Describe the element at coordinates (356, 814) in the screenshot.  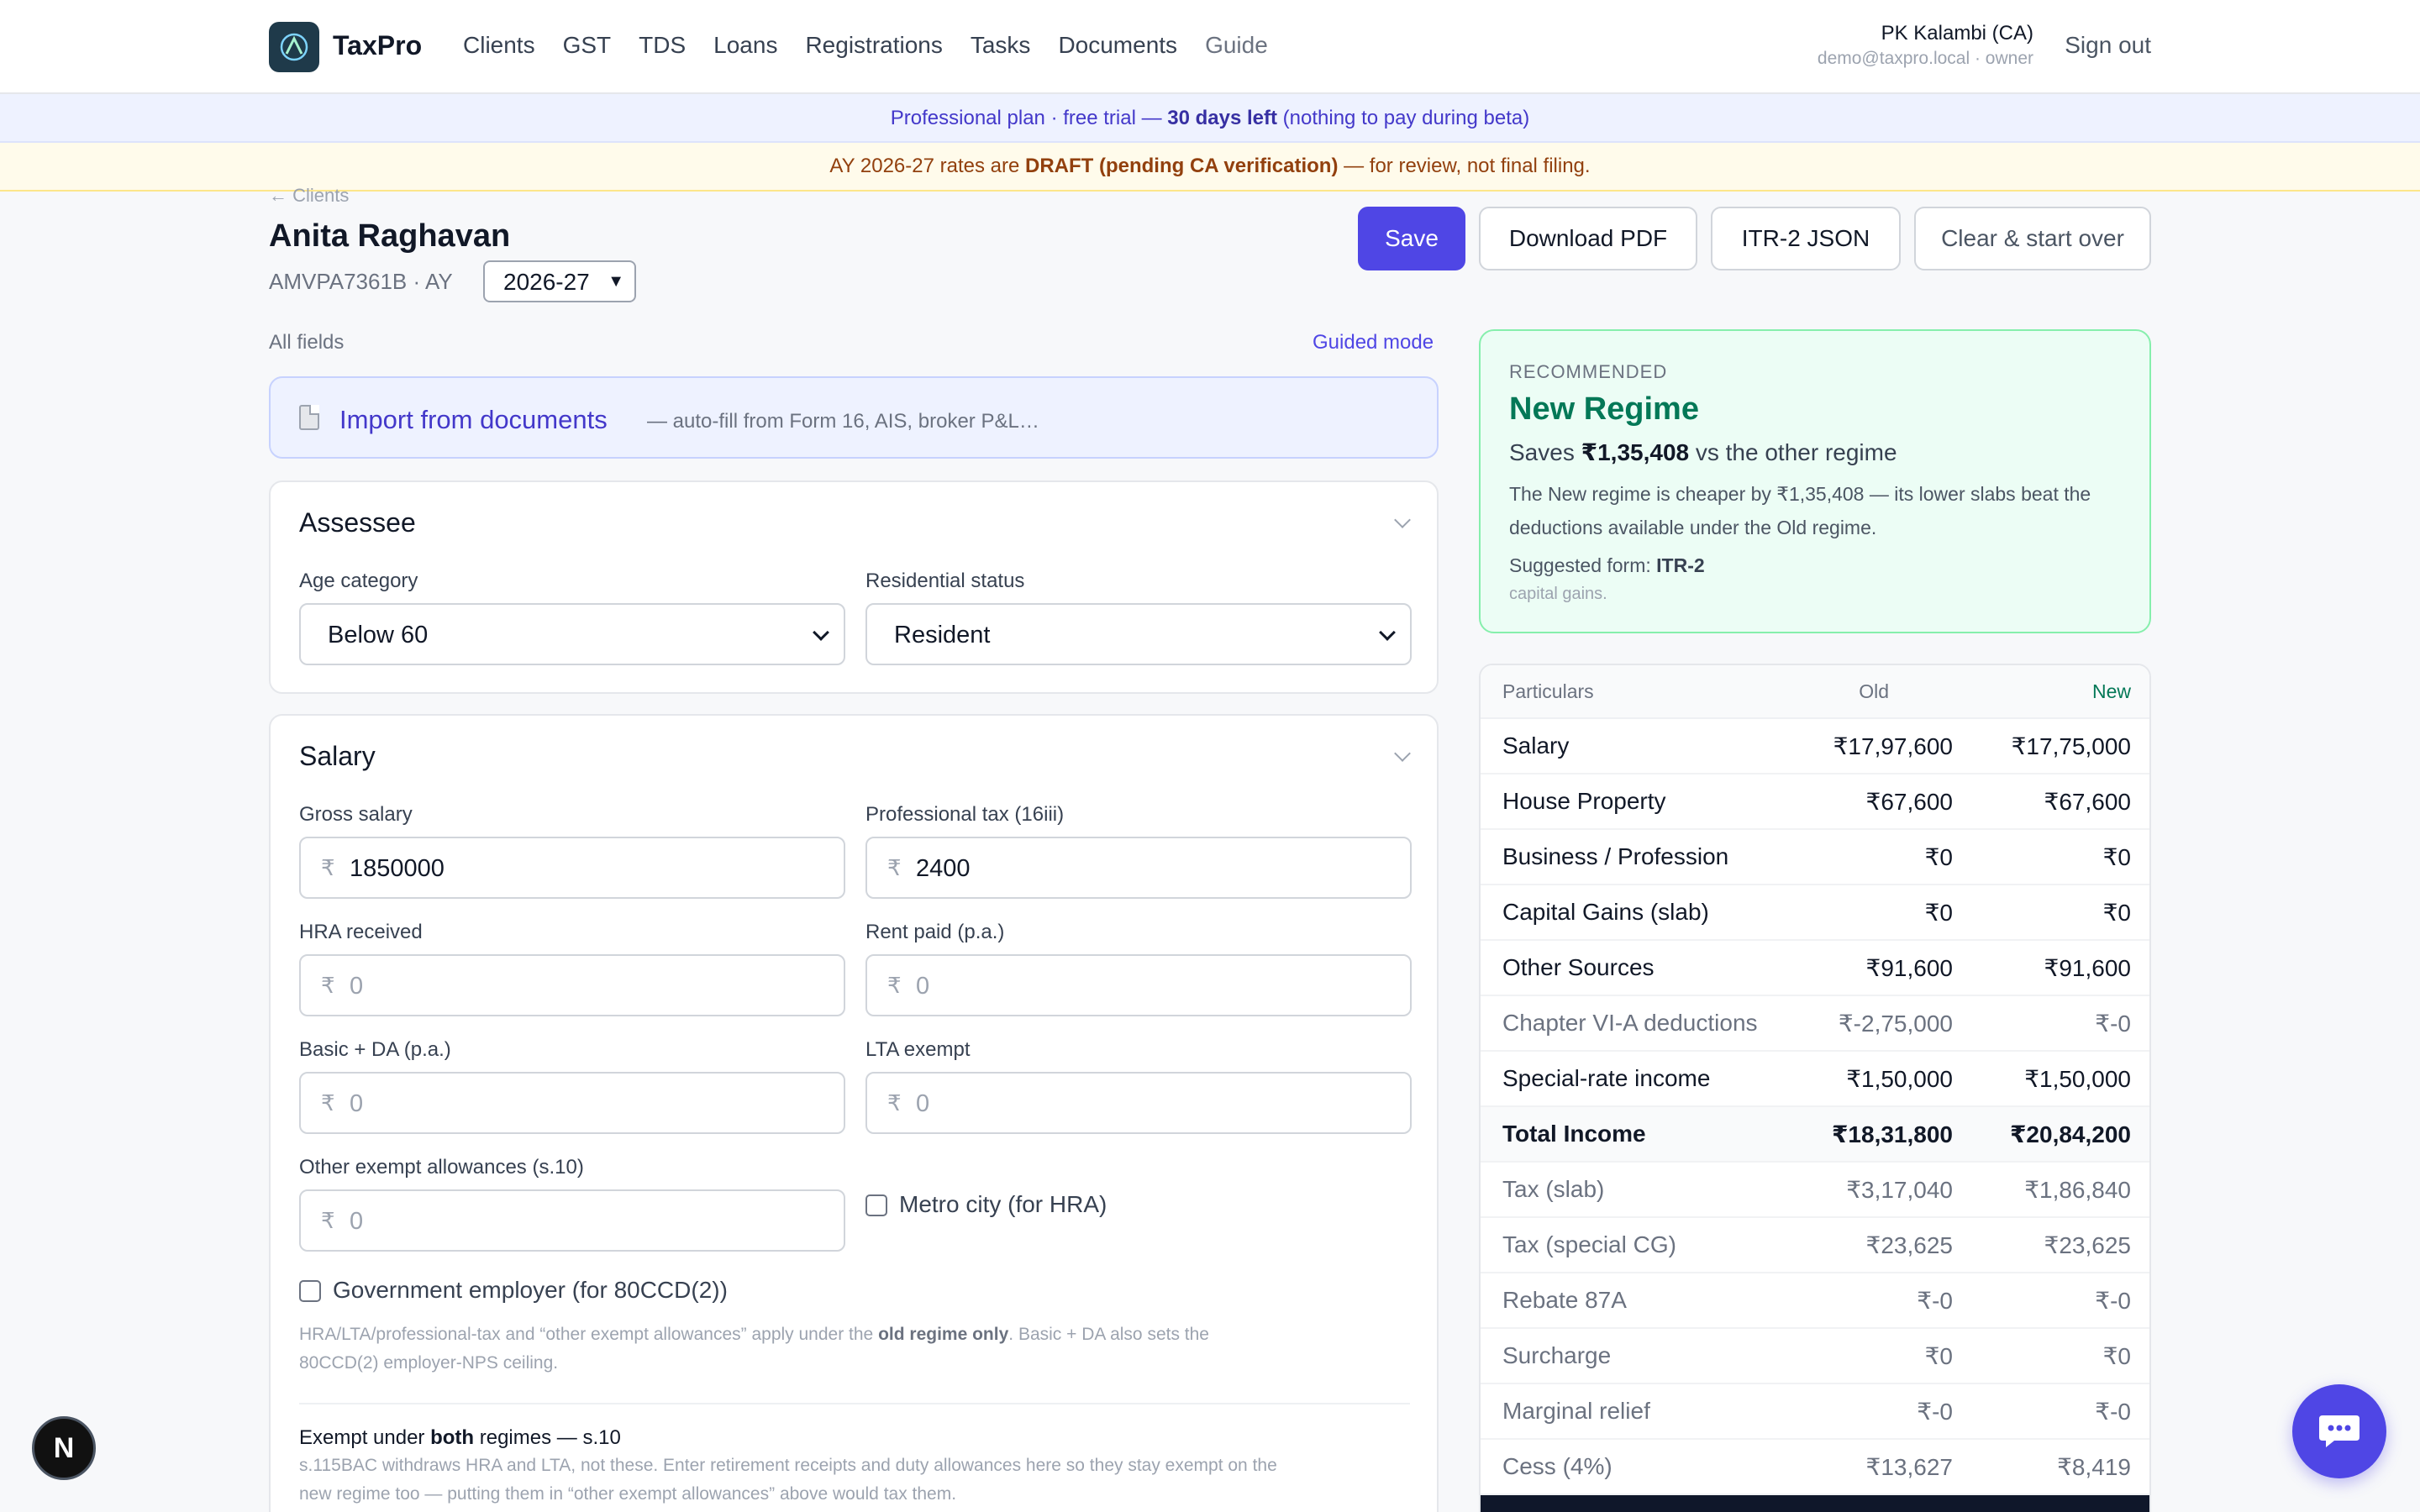
I see `gross-salary-label: Gross salary` at that location.